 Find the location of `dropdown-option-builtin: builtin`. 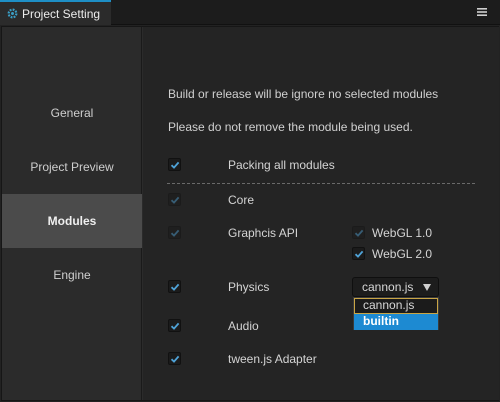

dropdown-option-builtin: builtin is located at coordinates (396, 322).